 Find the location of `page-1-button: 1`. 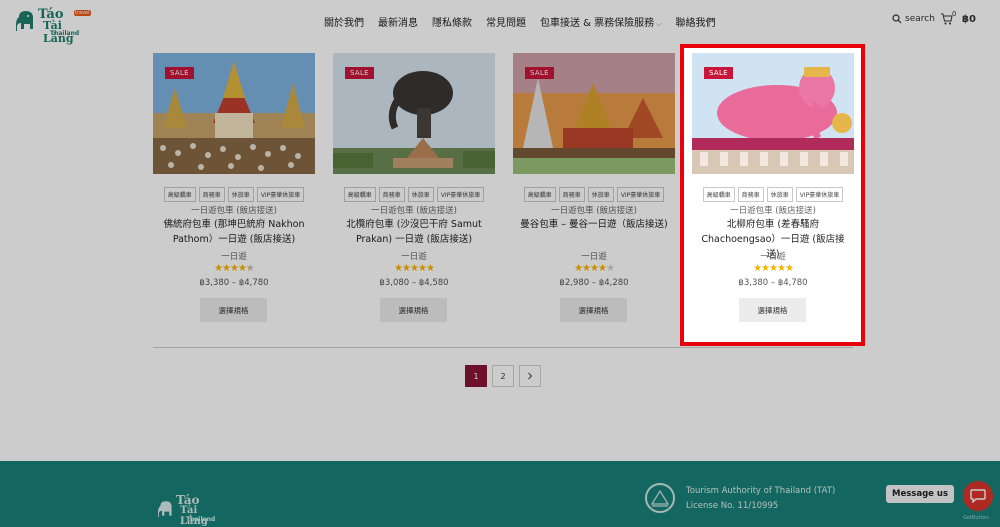

page-1-button: 1 is located at coordinates (476, 376).